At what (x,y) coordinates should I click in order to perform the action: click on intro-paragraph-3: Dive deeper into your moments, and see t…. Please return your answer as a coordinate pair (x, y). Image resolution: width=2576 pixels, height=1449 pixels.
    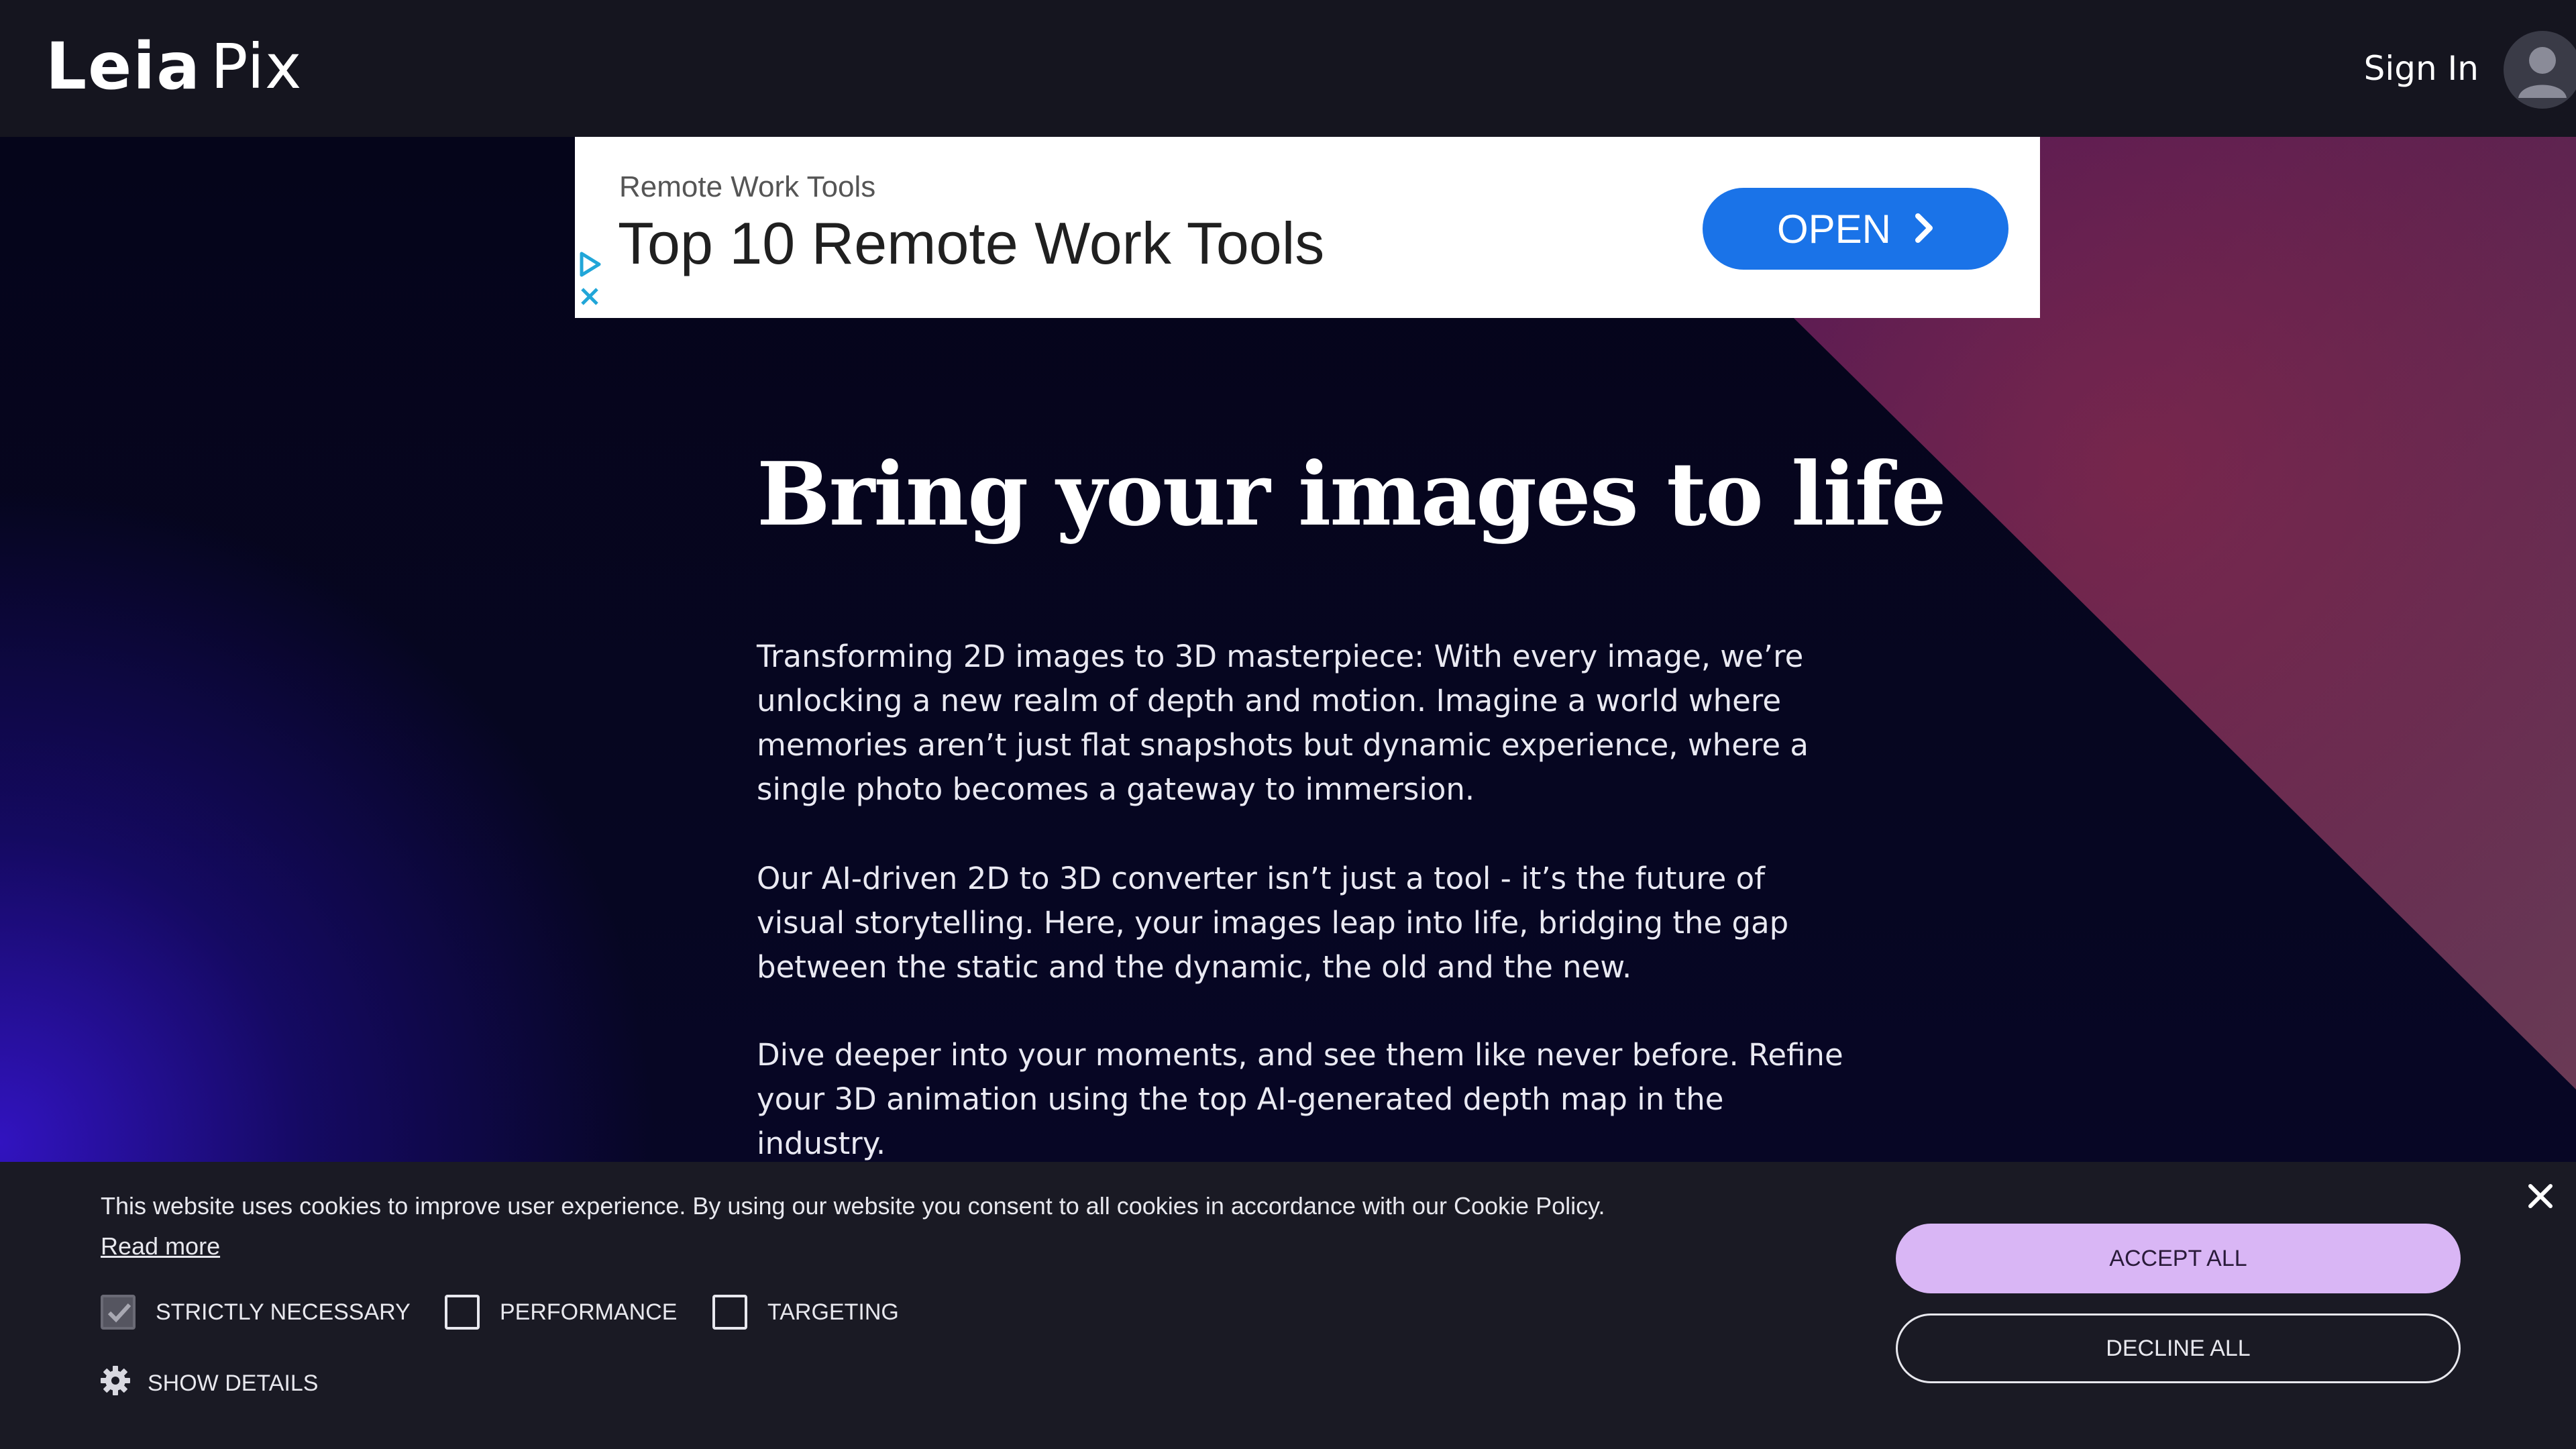
    Looking at the image, I should click on (1300, 1099).